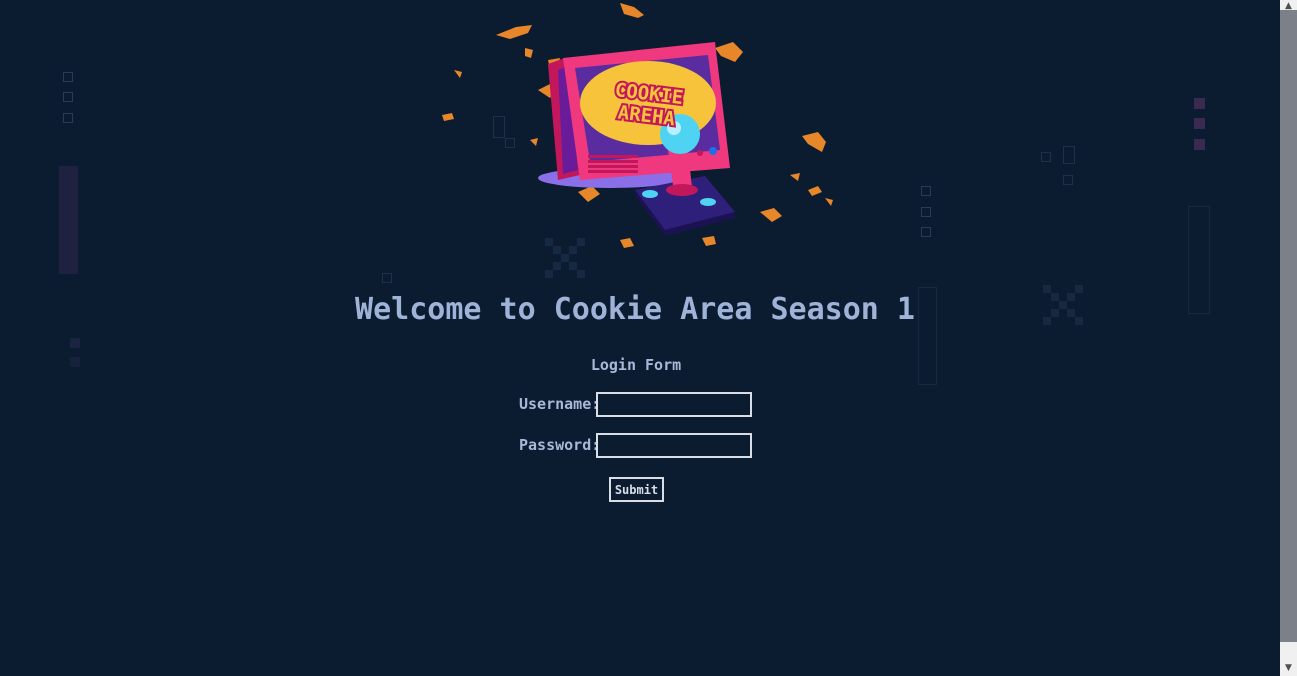 Image resolution: width=1297 pixels, height=676 pixels. What do you see at coordinates (636, 489) in the screenshot?
I see `submit-button: Submit` at bounding box center [636, 489].